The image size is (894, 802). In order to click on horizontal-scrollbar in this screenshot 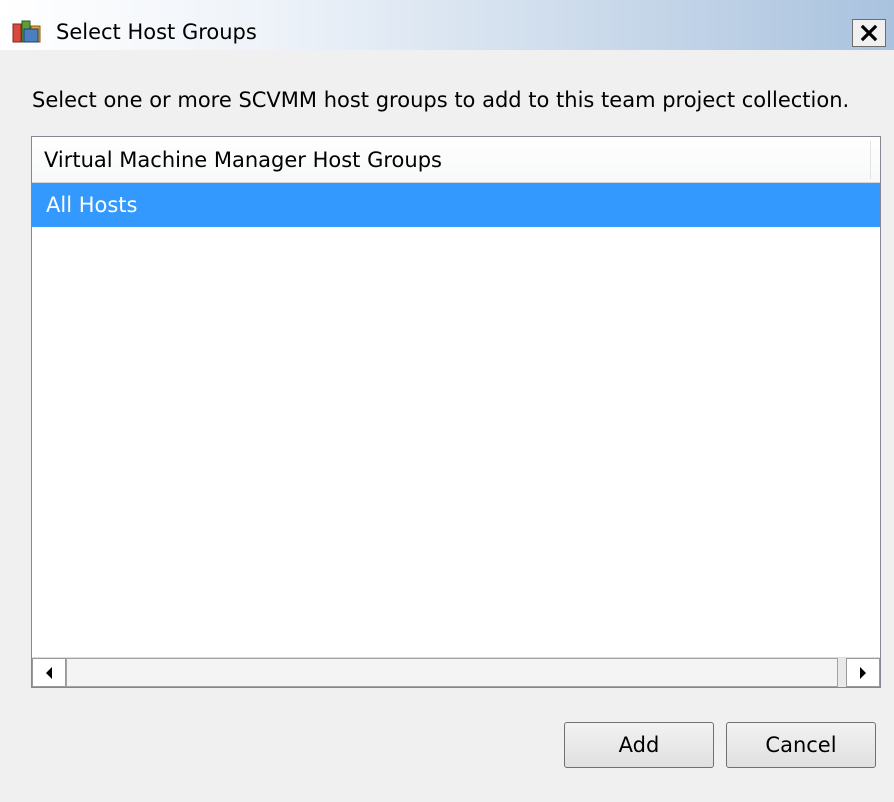, I will do `click(456, 672)`.